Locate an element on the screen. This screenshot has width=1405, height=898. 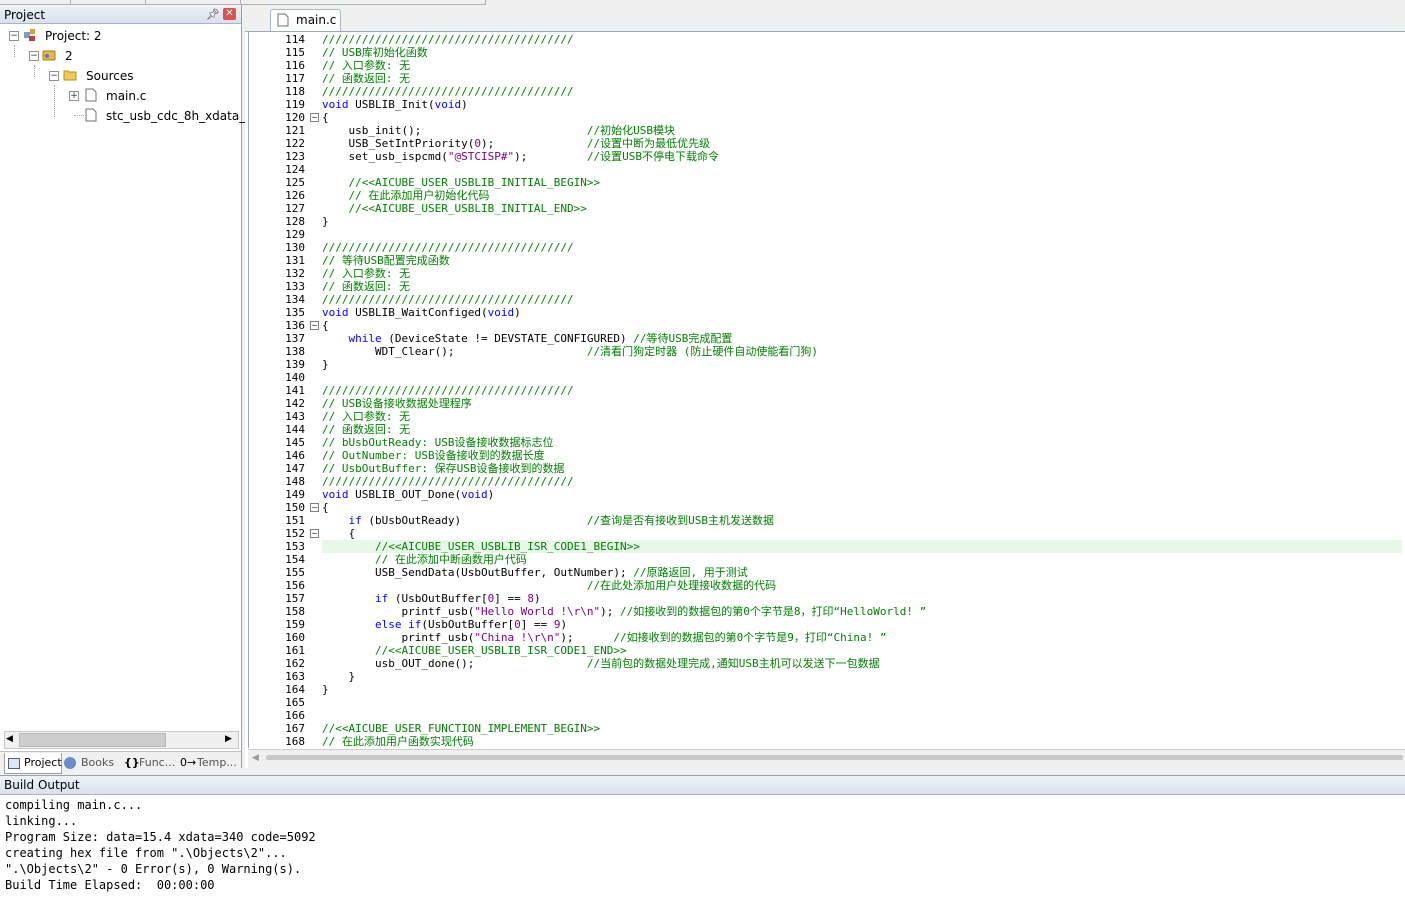
tab-label: Project is located at coordinates (43, 762).